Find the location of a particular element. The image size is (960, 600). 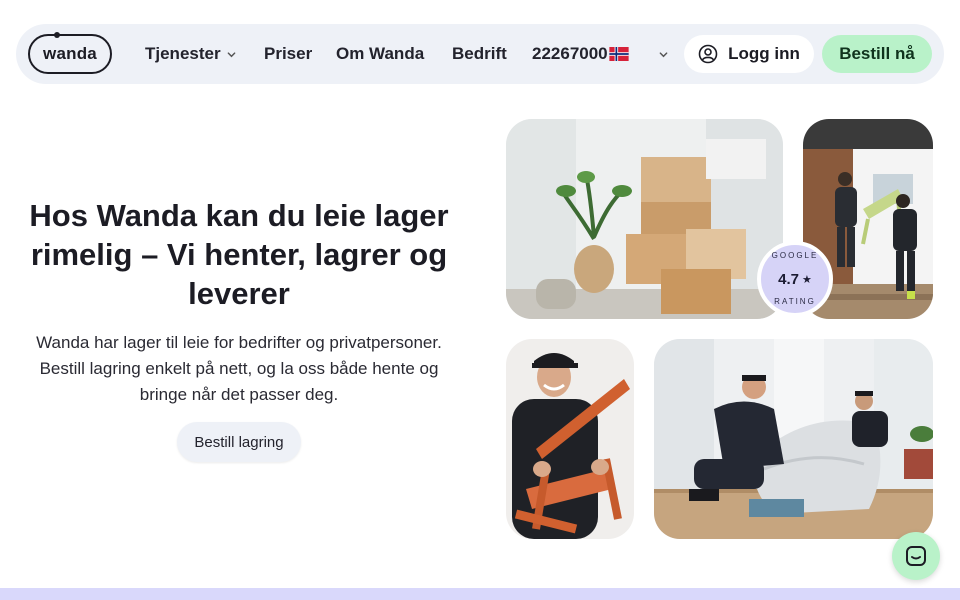

order-storage-label: Bestill lagring is located at coordinates (239, 442).